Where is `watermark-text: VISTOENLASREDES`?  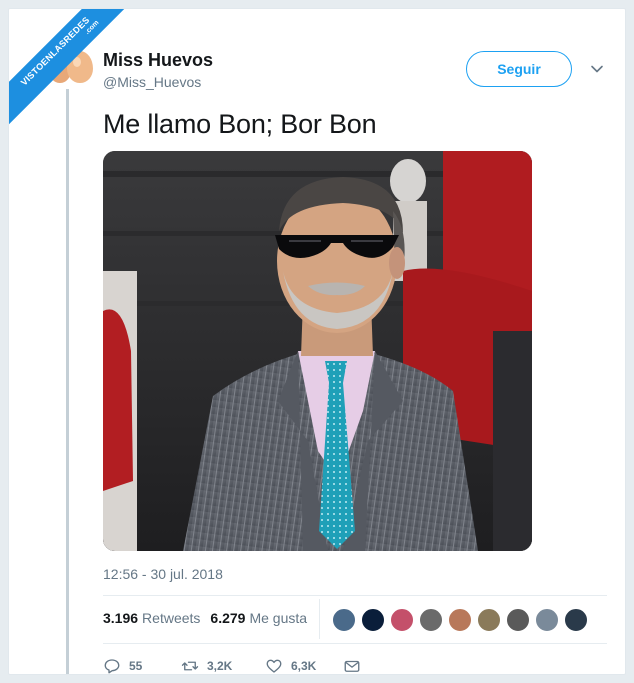
watermark-text: VISTOENLASREDES is located at coordinates (55, 51).